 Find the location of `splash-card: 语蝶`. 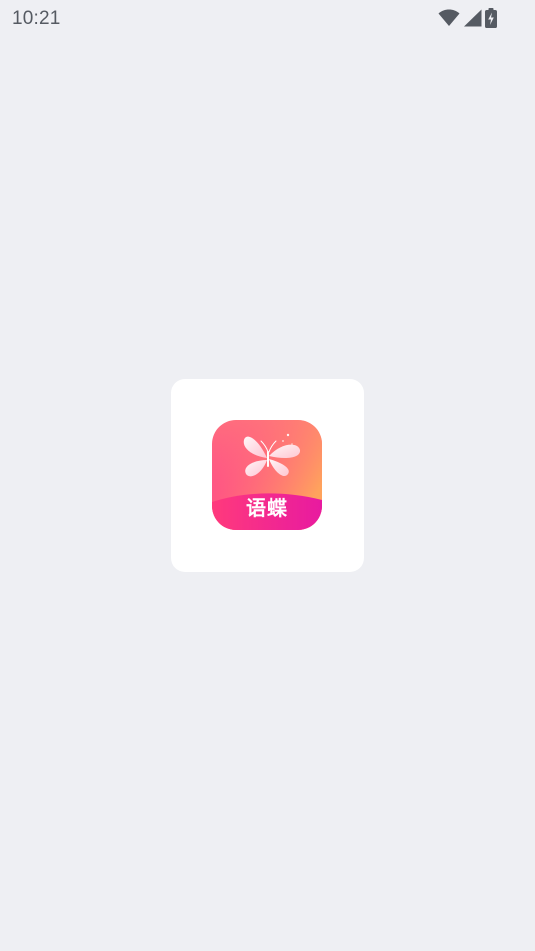

splash-card: 语蝶 is located at coordinates (267, 475).